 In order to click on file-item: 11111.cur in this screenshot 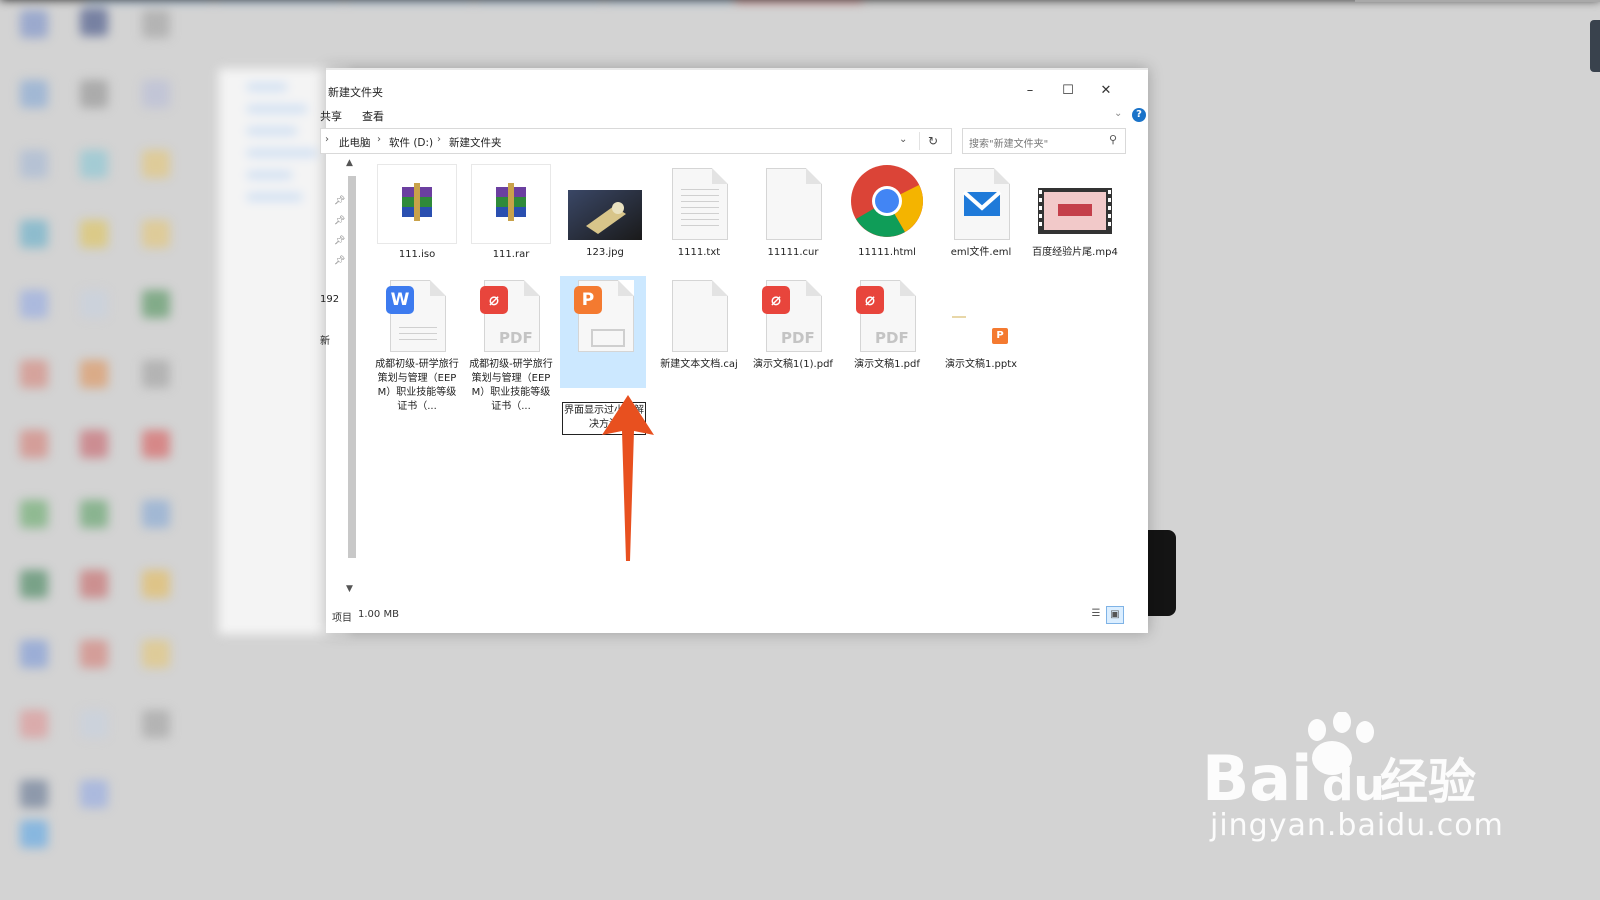, I will do `click(793, 212)`.